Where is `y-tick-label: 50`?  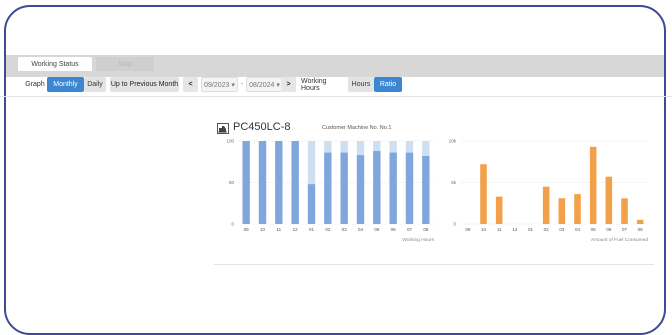
y-tick-label: 50 is located at coordinates (232, 182).